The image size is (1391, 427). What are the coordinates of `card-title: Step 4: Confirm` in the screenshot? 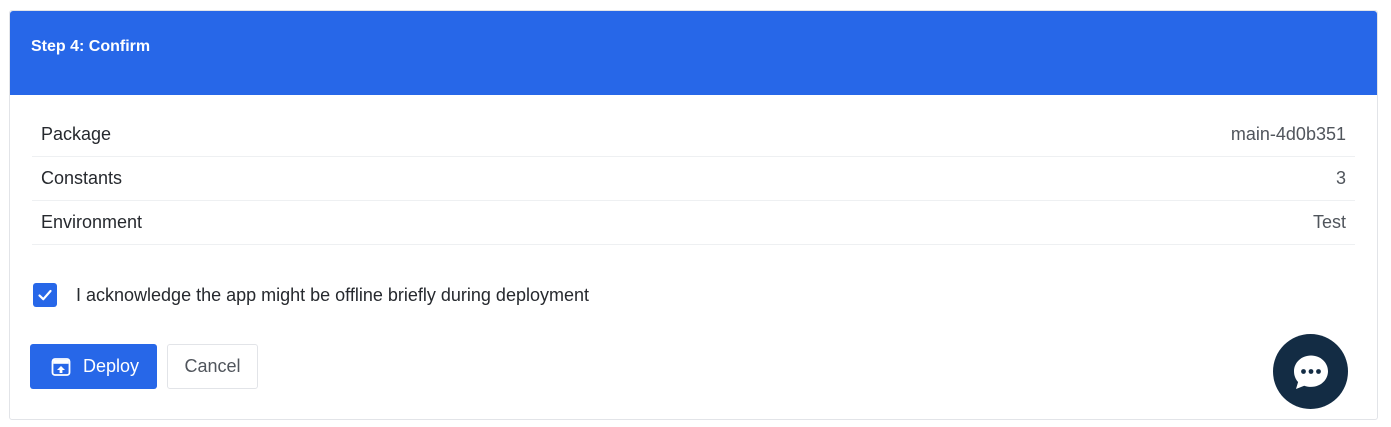 It's located at (91, 46).